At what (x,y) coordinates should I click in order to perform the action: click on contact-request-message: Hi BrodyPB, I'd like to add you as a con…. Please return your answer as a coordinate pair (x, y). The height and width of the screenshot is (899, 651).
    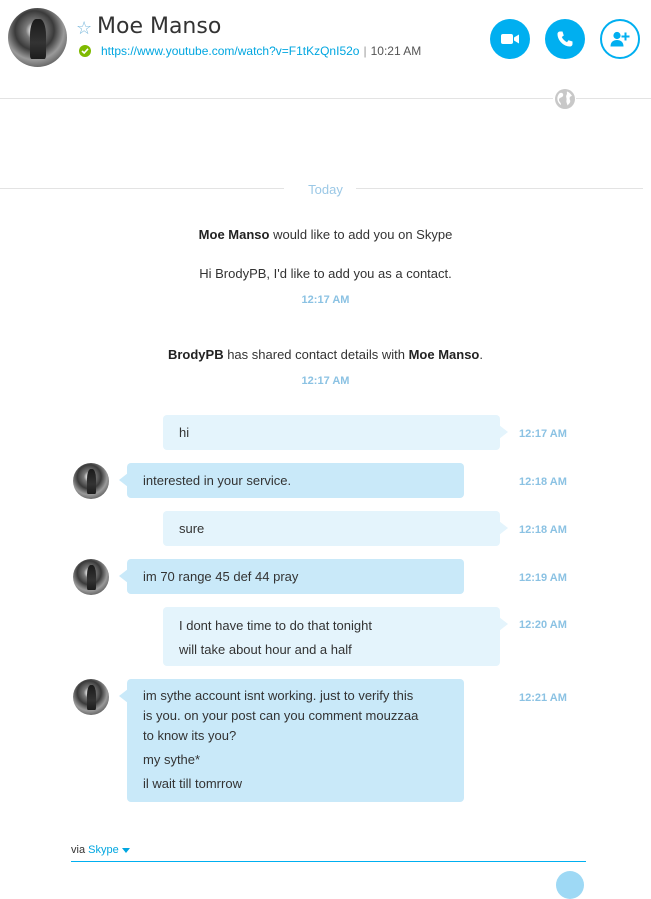
    Looking at the image, I should click on (325, 273).